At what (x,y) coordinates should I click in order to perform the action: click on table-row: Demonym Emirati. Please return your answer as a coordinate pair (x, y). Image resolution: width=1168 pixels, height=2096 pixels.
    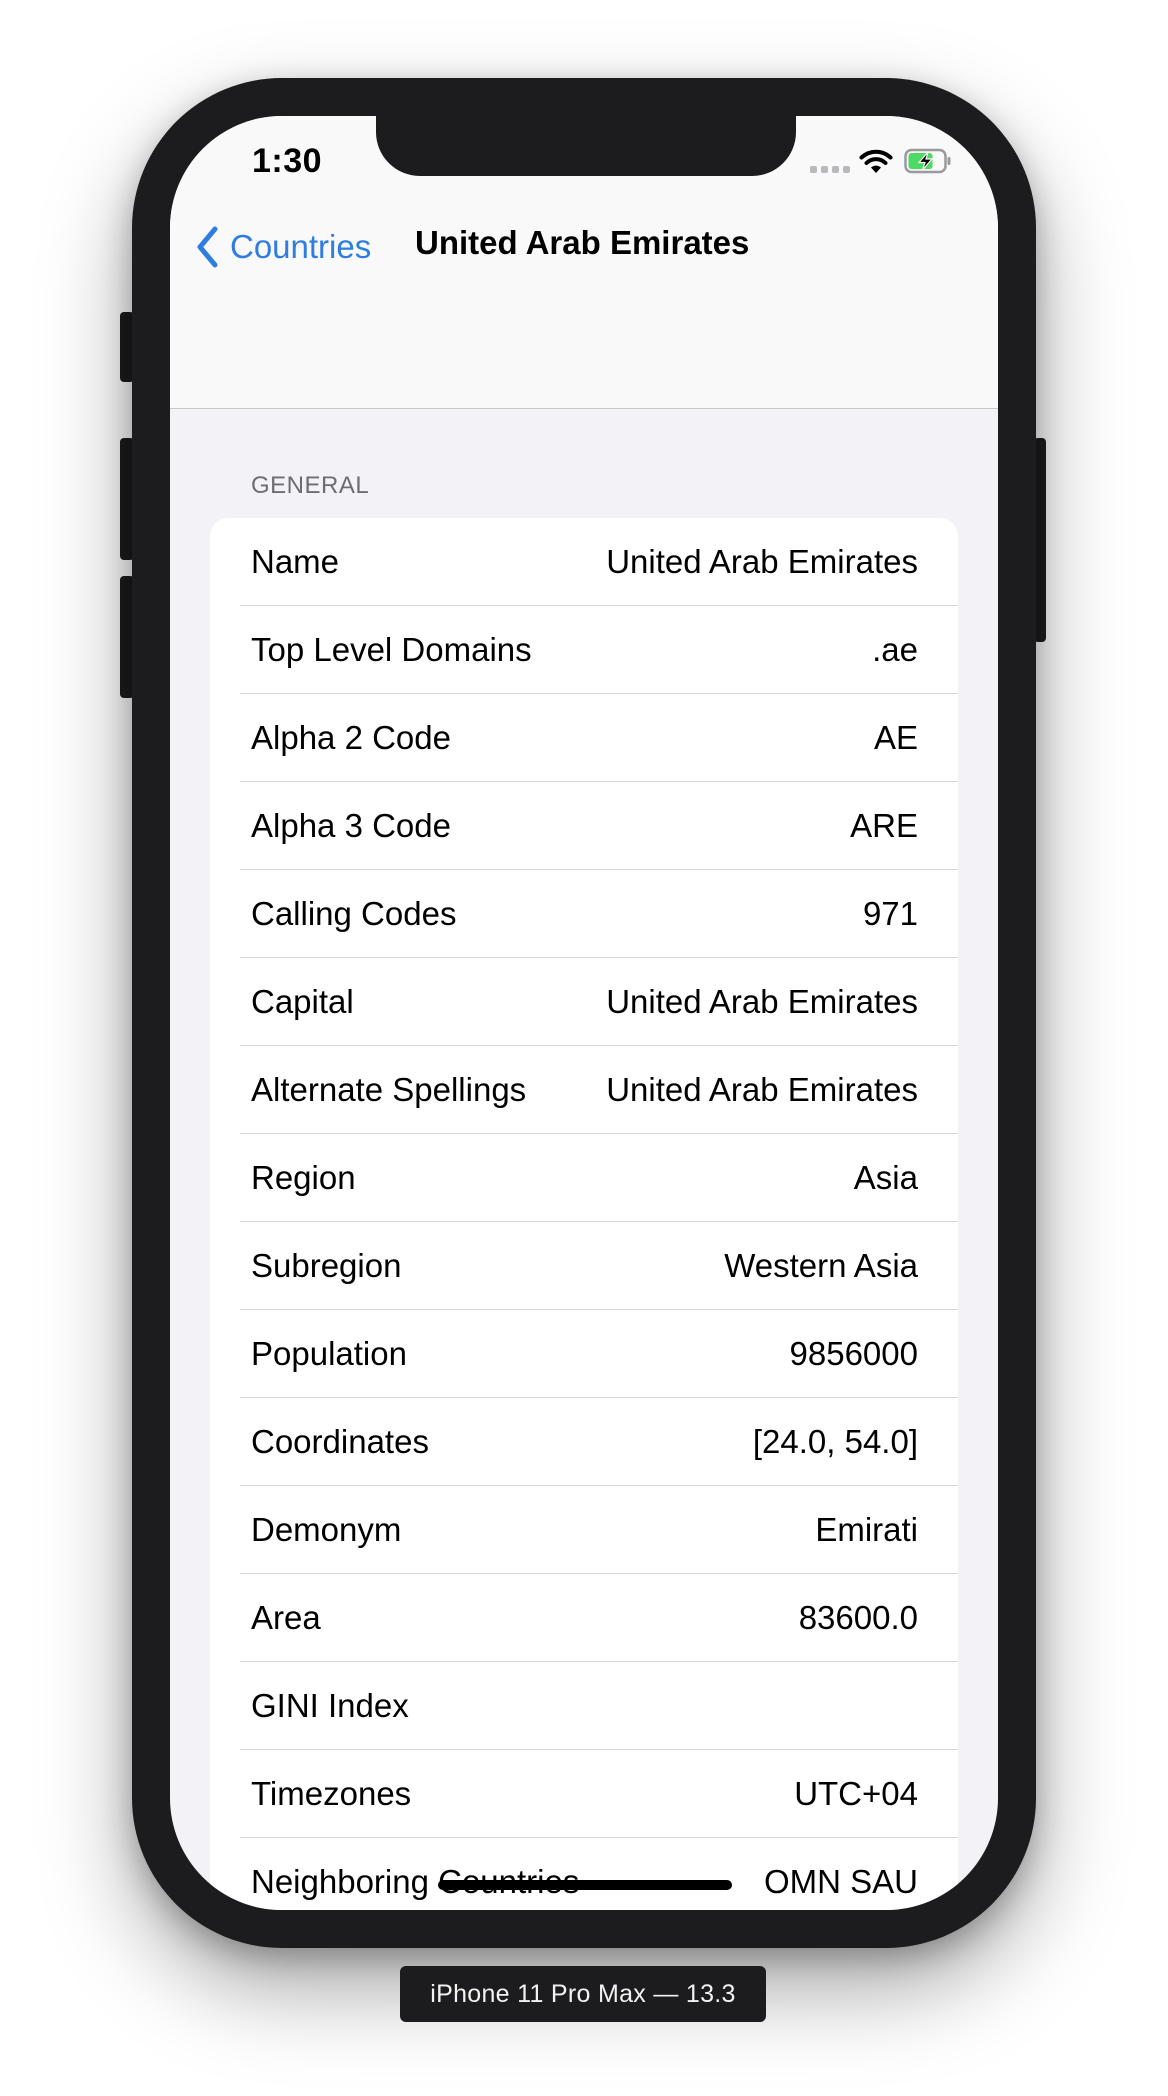
    Looking at the image, I should click on (584, 1530).